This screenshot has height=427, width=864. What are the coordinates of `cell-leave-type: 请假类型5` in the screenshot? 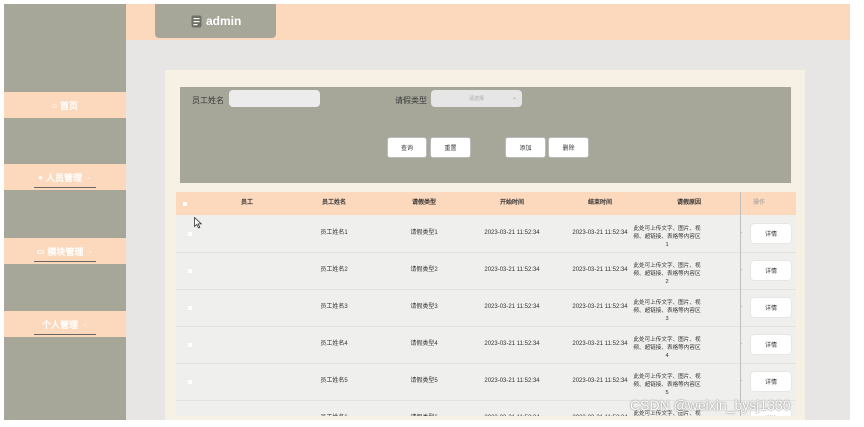 It's located at (424, 381).